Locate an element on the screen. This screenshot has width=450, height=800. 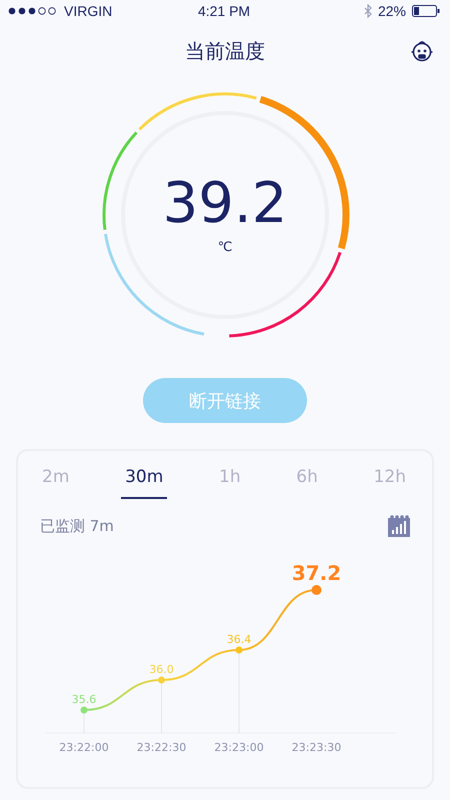
range-tab: 2m is located at coordinates (56, 480).